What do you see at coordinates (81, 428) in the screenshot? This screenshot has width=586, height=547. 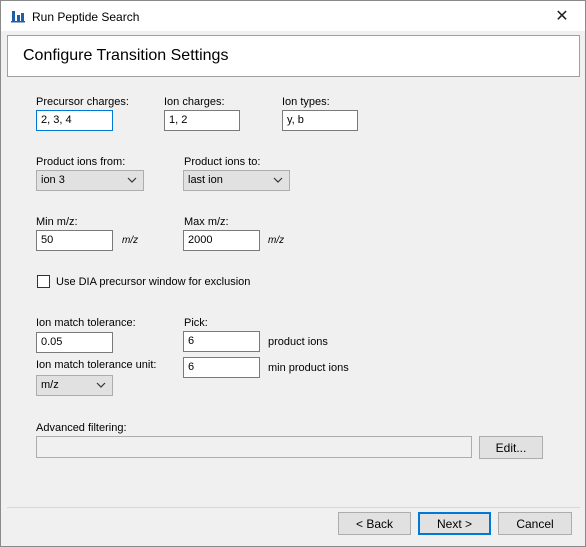 I see `advanced-filtering-label: Advanced filtering:` at bounding box center [81, 428].